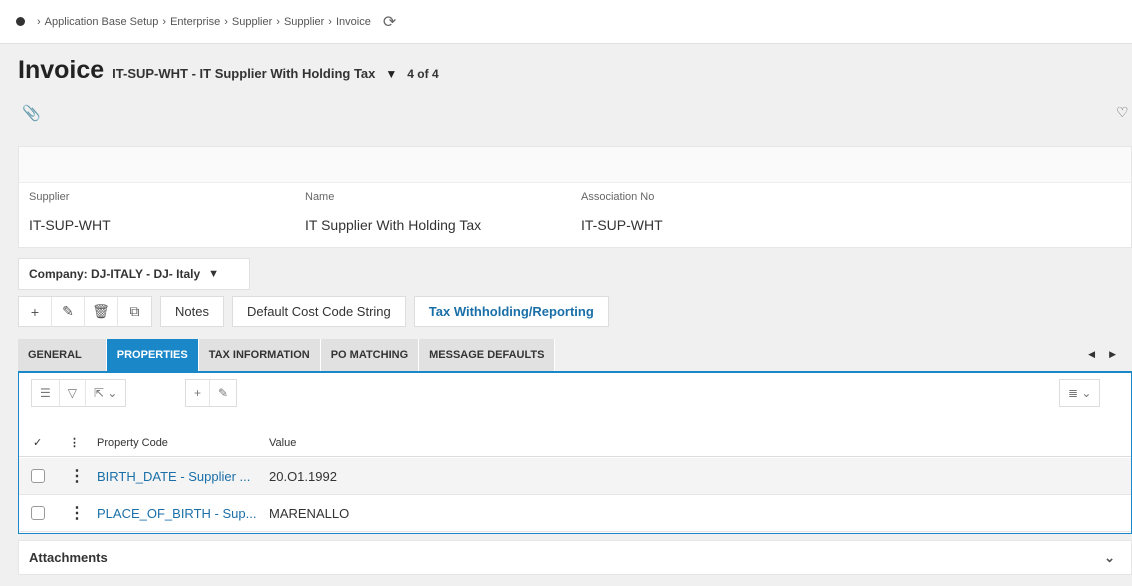 The height and width of the screenshot is (586, 1132). What do you see at coordinates (423, 74) in the screenshot?
I see `record-count: 4 of 4` at bounding box center [423, 74].